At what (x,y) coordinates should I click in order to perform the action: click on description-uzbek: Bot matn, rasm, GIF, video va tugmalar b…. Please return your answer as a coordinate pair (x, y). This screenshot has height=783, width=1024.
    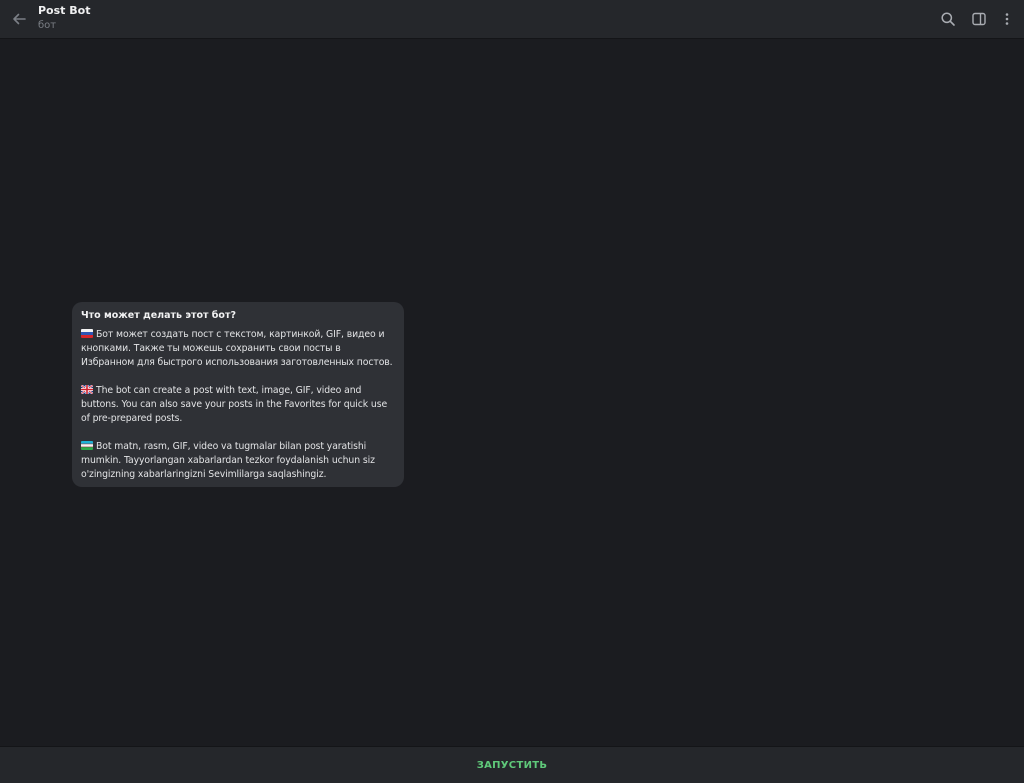
    Looking at the image, I should click on (237, 461).